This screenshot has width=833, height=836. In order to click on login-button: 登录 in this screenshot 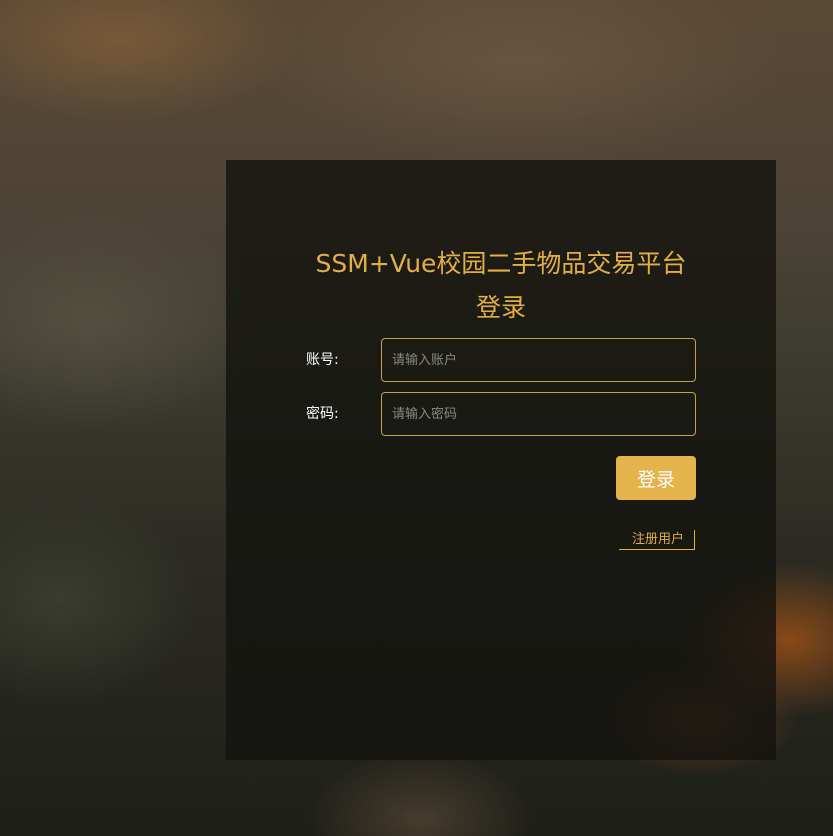, I will do `click(656, 478)`.